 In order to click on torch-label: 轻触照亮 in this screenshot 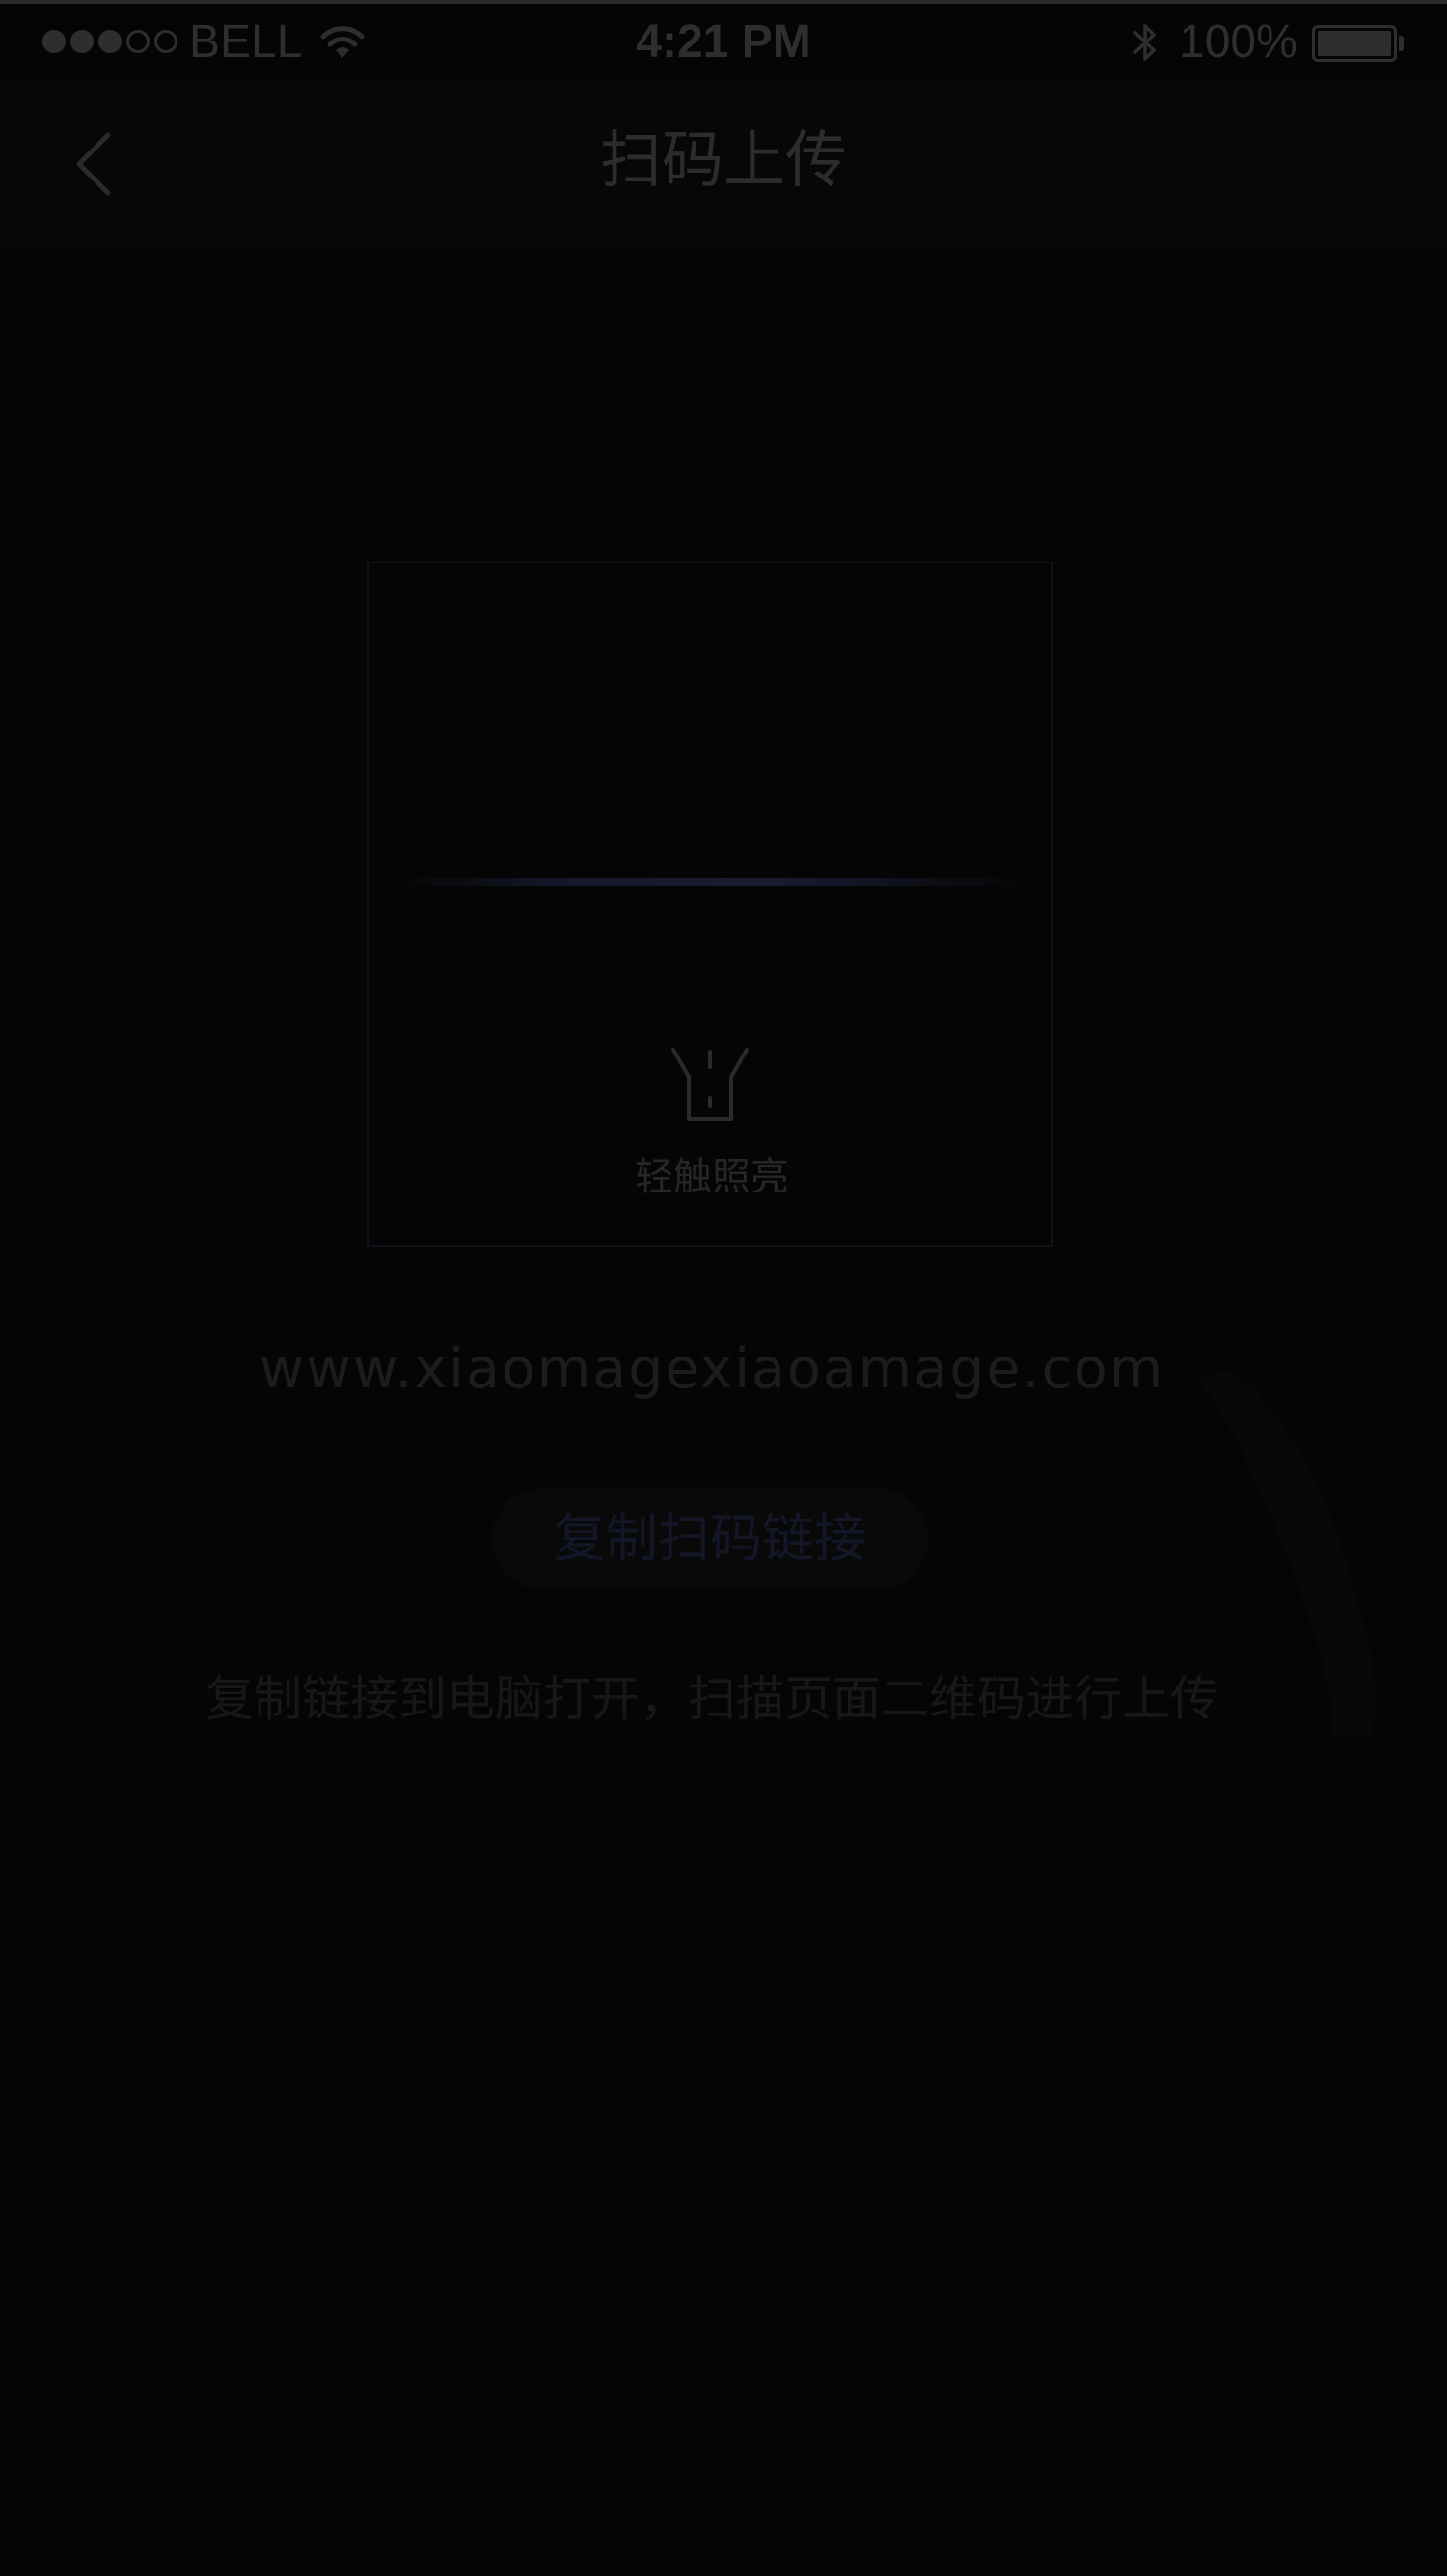, I will do `click(712, 1177)`.